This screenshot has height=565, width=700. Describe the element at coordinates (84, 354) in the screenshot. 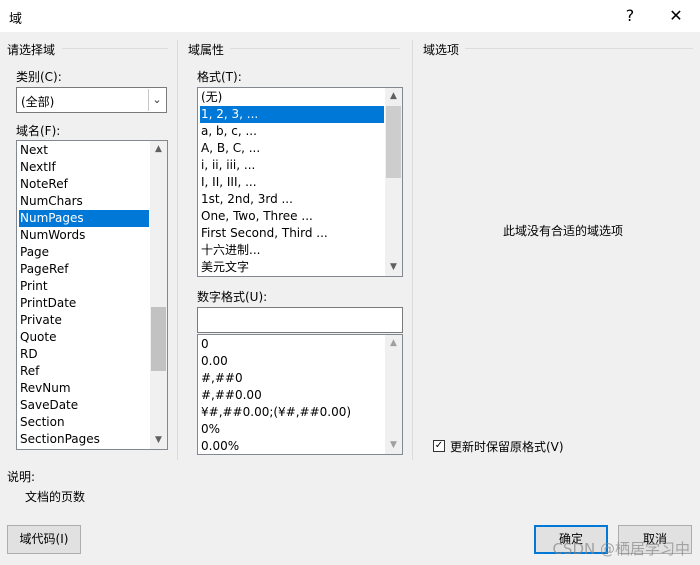

I see `field-list-item: RD` at that location.